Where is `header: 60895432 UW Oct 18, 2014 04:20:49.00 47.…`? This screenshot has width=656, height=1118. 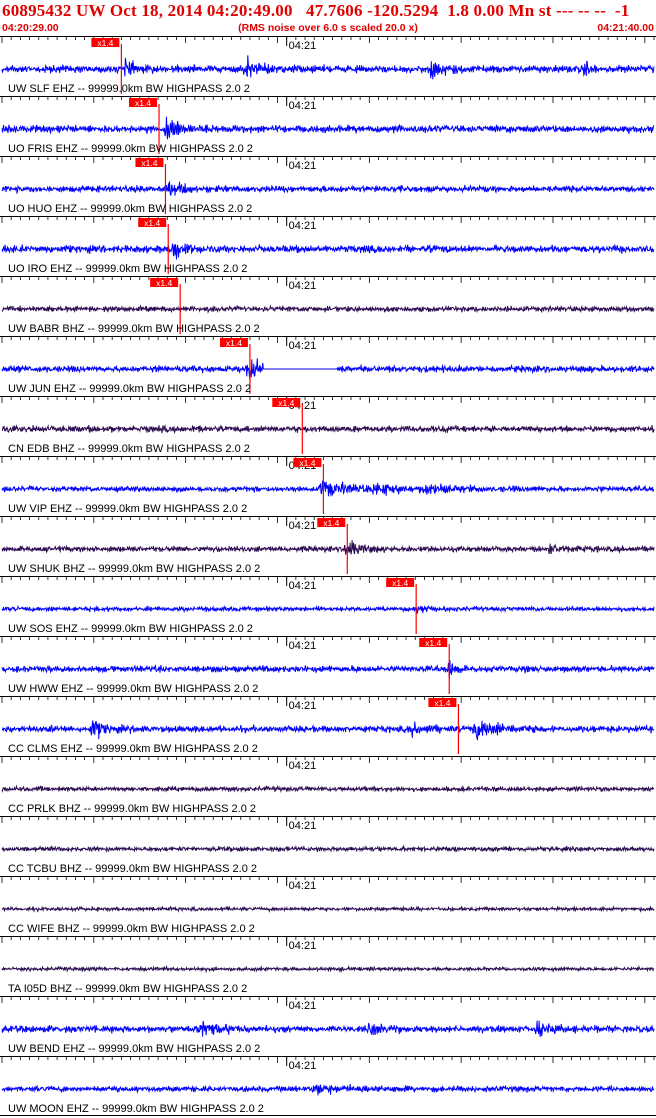 header: 60895432 UW Oct 18, 2014 04:20:49.00 47.… is located at coordinates (328, 18).